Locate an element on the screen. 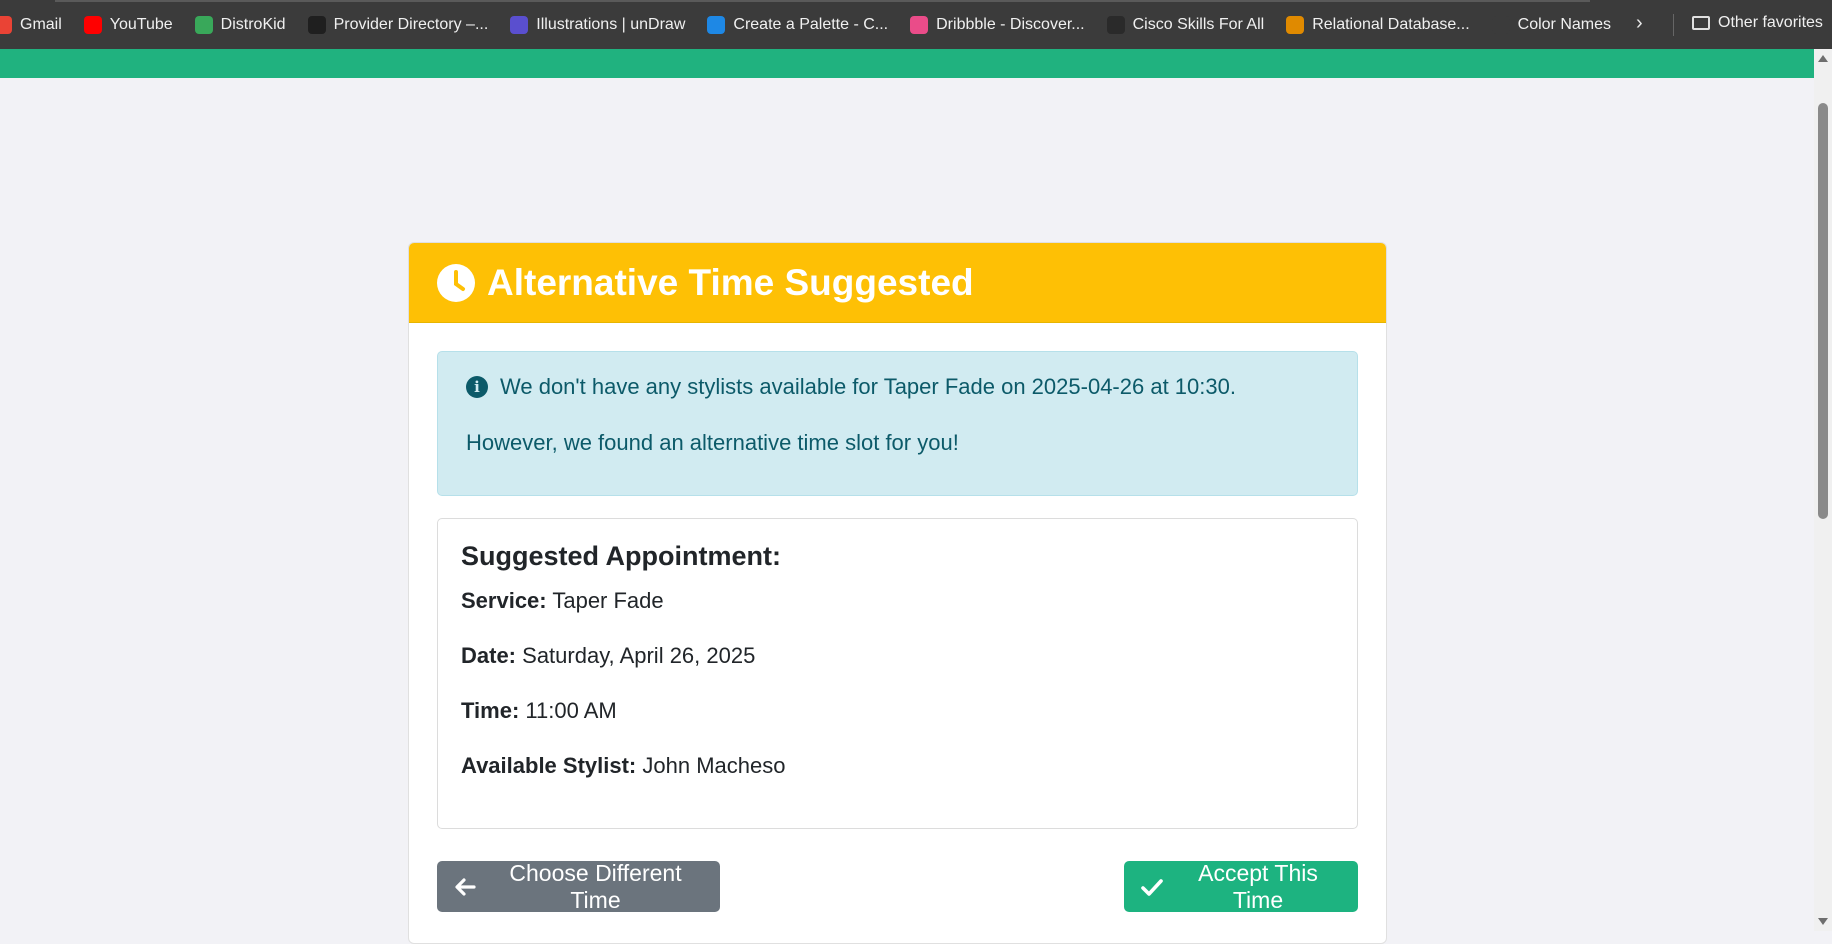 The height and width of the screenshot is (944, 1832). bookmark-item: Gmail is located at coordinates (31, 24).